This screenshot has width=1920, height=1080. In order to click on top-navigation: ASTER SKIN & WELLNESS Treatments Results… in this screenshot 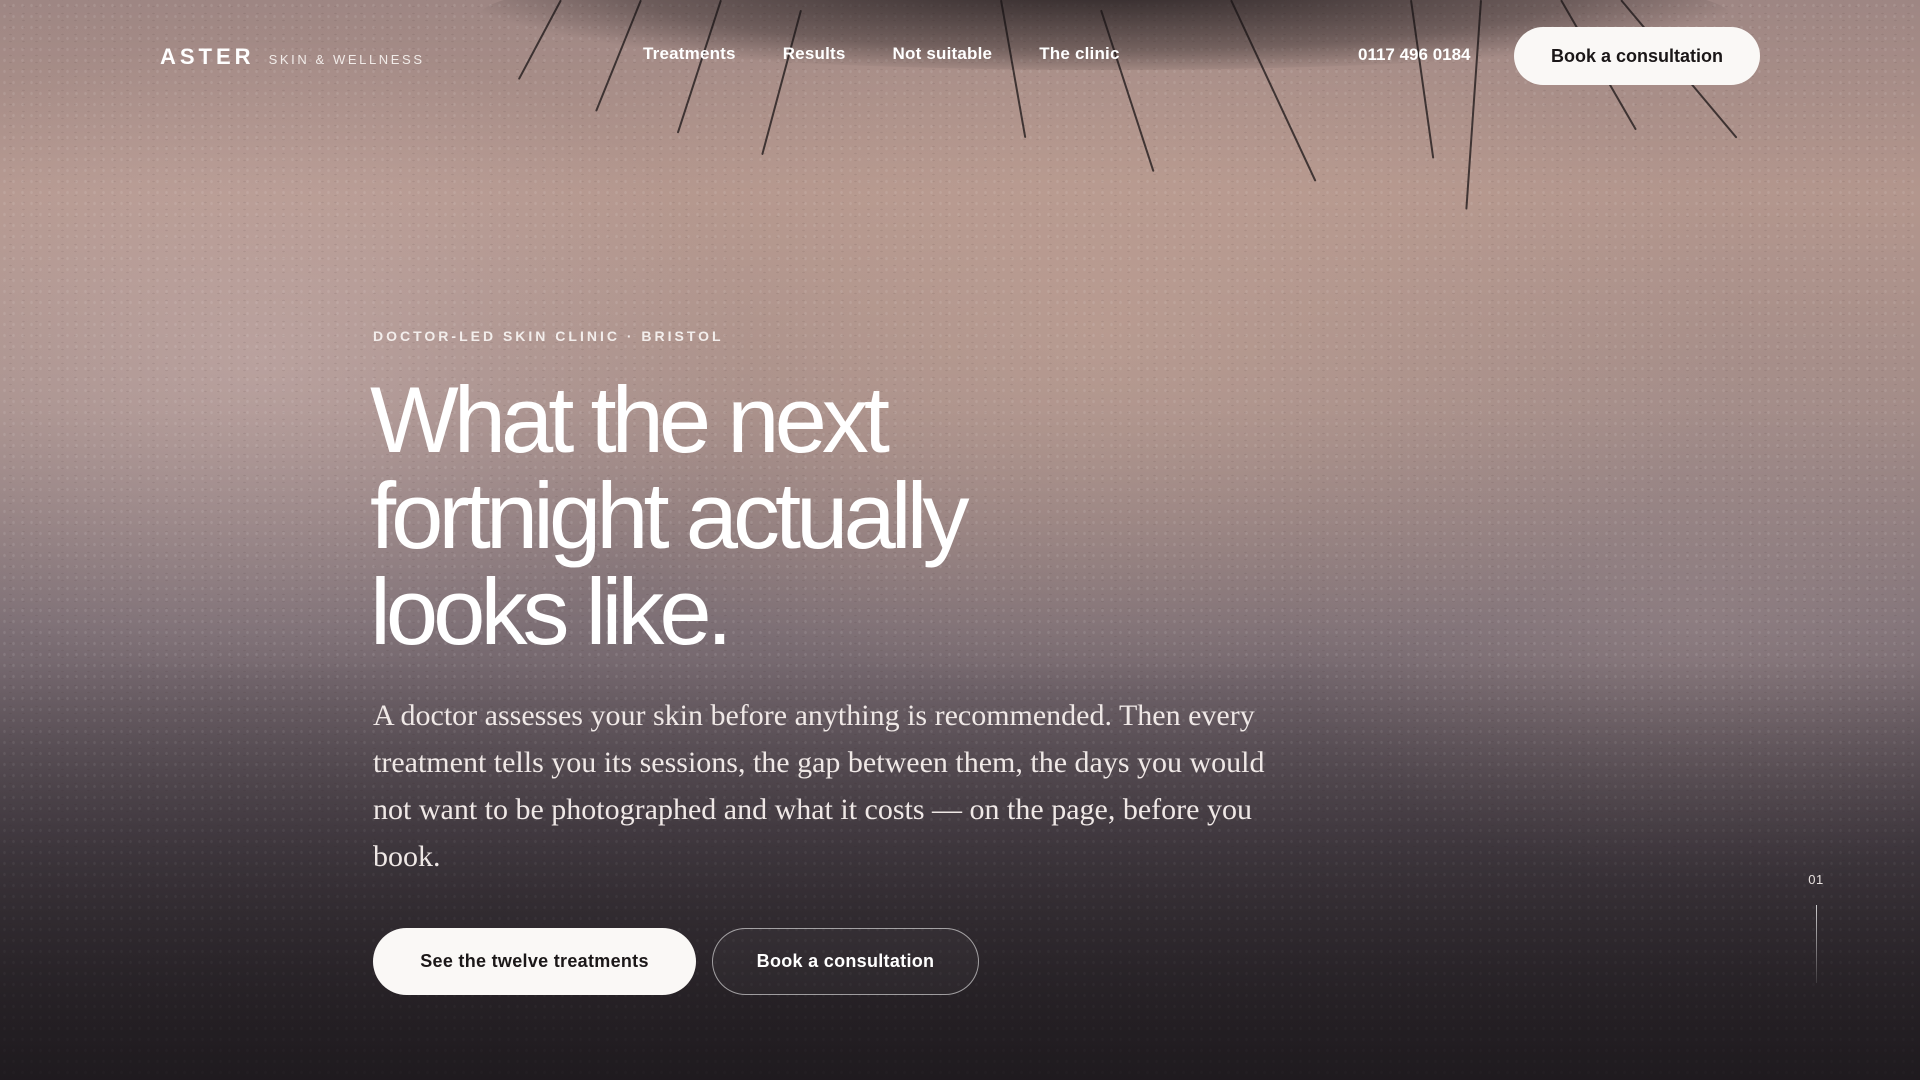, I will do `click(960, 55)`.